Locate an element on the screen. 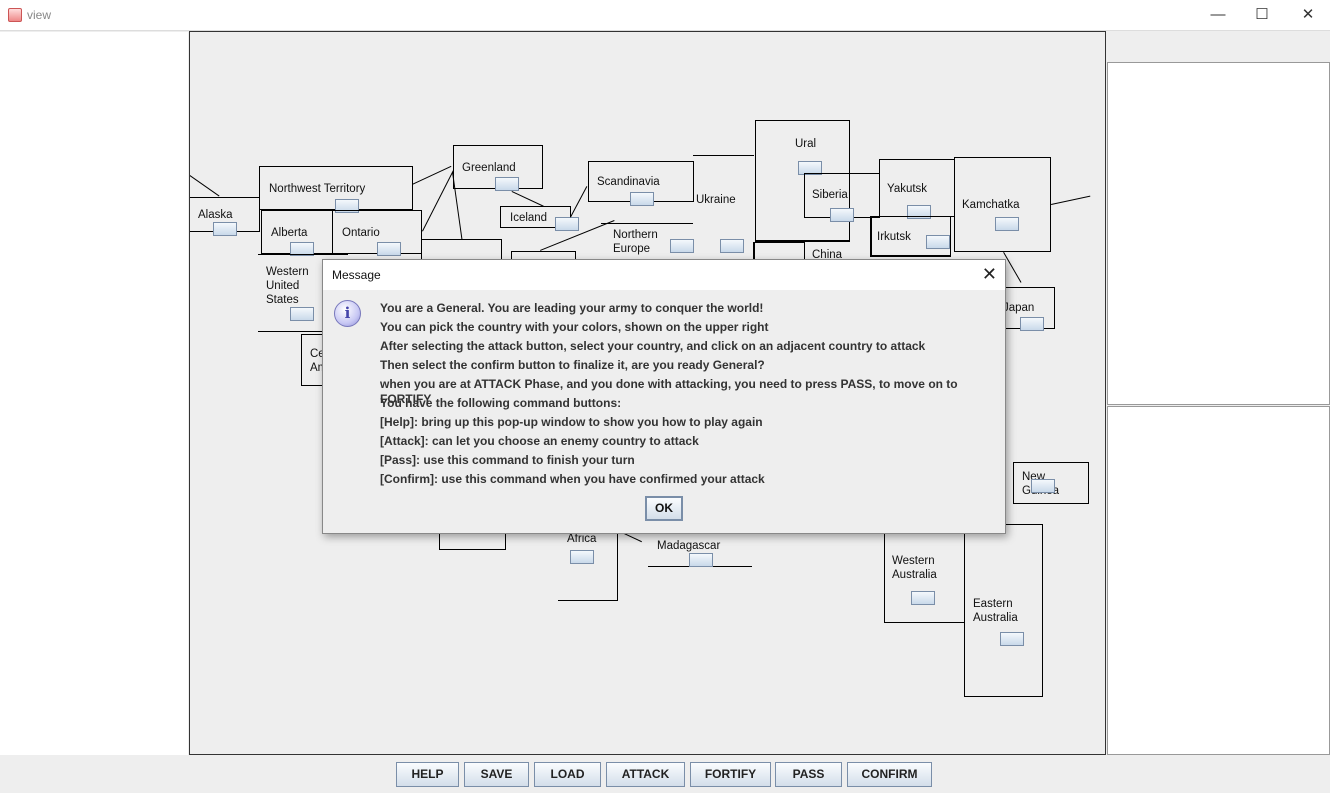 This screenshot has width=1330, height=793. territory-label: Greenland is located at coordinates (489, 168).